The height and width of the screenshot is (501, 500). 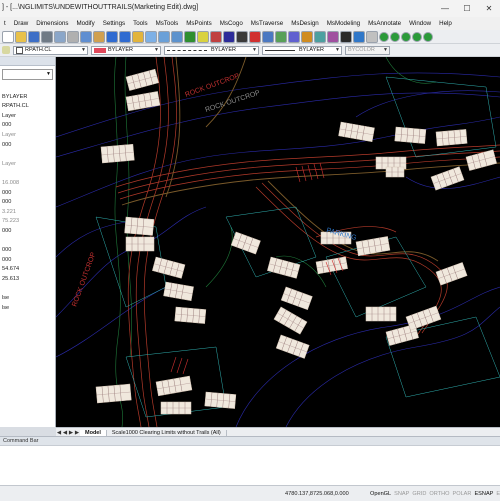 What do you see at coordinates (27, 74) in the screenshot?
I see `selection-dropdown: ▼` at bounding box center [27, 74].